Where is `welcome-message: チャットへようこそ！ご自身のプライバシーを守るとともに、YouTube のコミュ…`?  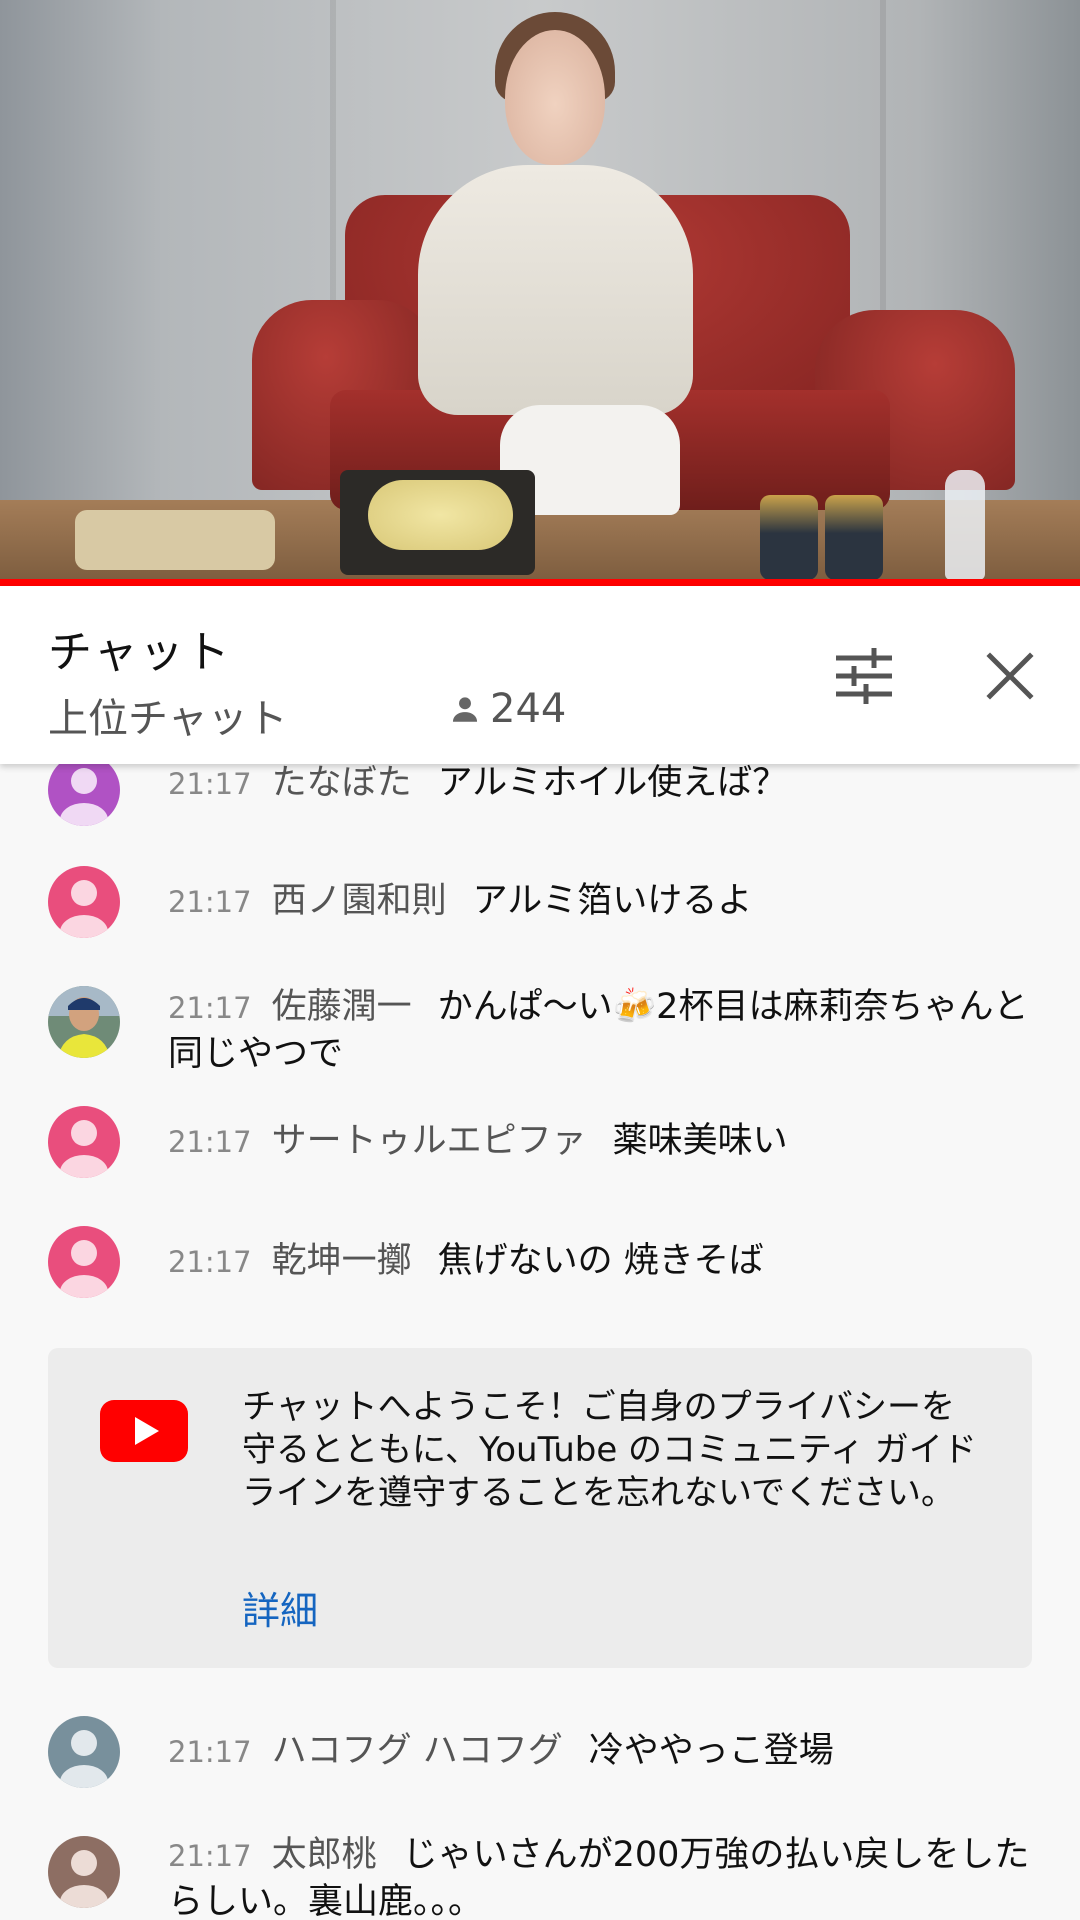
welcome-message: チャットへようこそ！ご自身のプライバシーを守るとともに、YouTube のコミュ… is located at coordinates (609, 1450).